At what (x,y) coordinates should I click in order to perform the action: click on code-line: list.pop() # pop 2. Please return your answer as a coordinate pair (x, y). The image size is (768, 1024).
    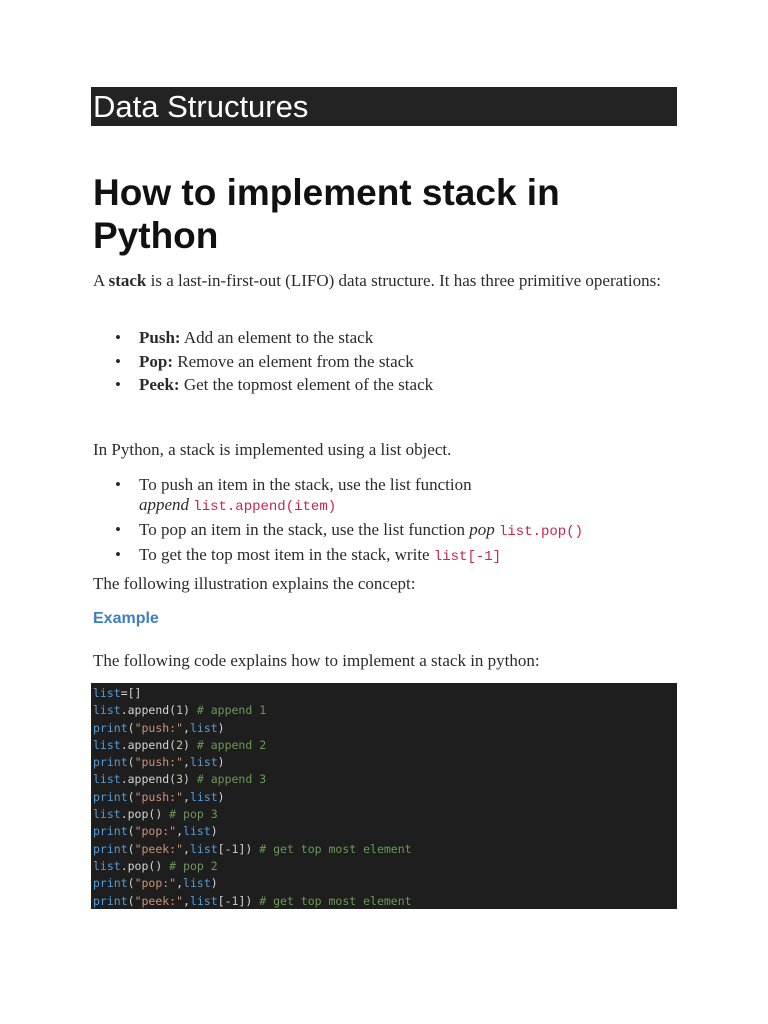
    Looking at the image, I should click on (384, 866).